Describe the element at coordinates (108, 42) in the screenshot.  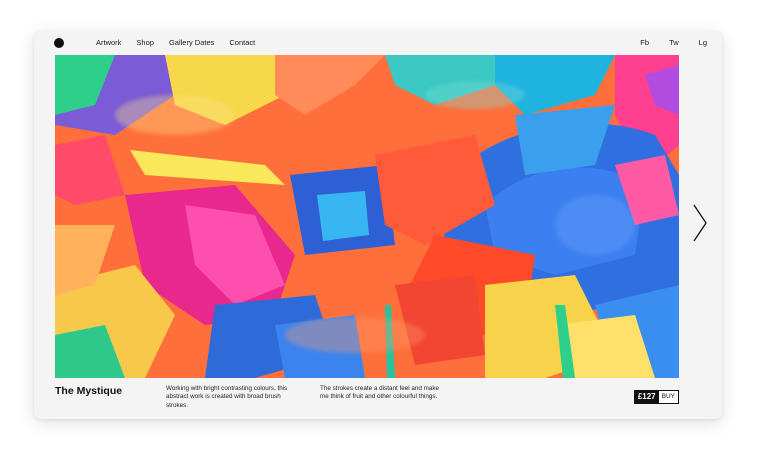
I see `nav-artwork: Artwork` at that location.